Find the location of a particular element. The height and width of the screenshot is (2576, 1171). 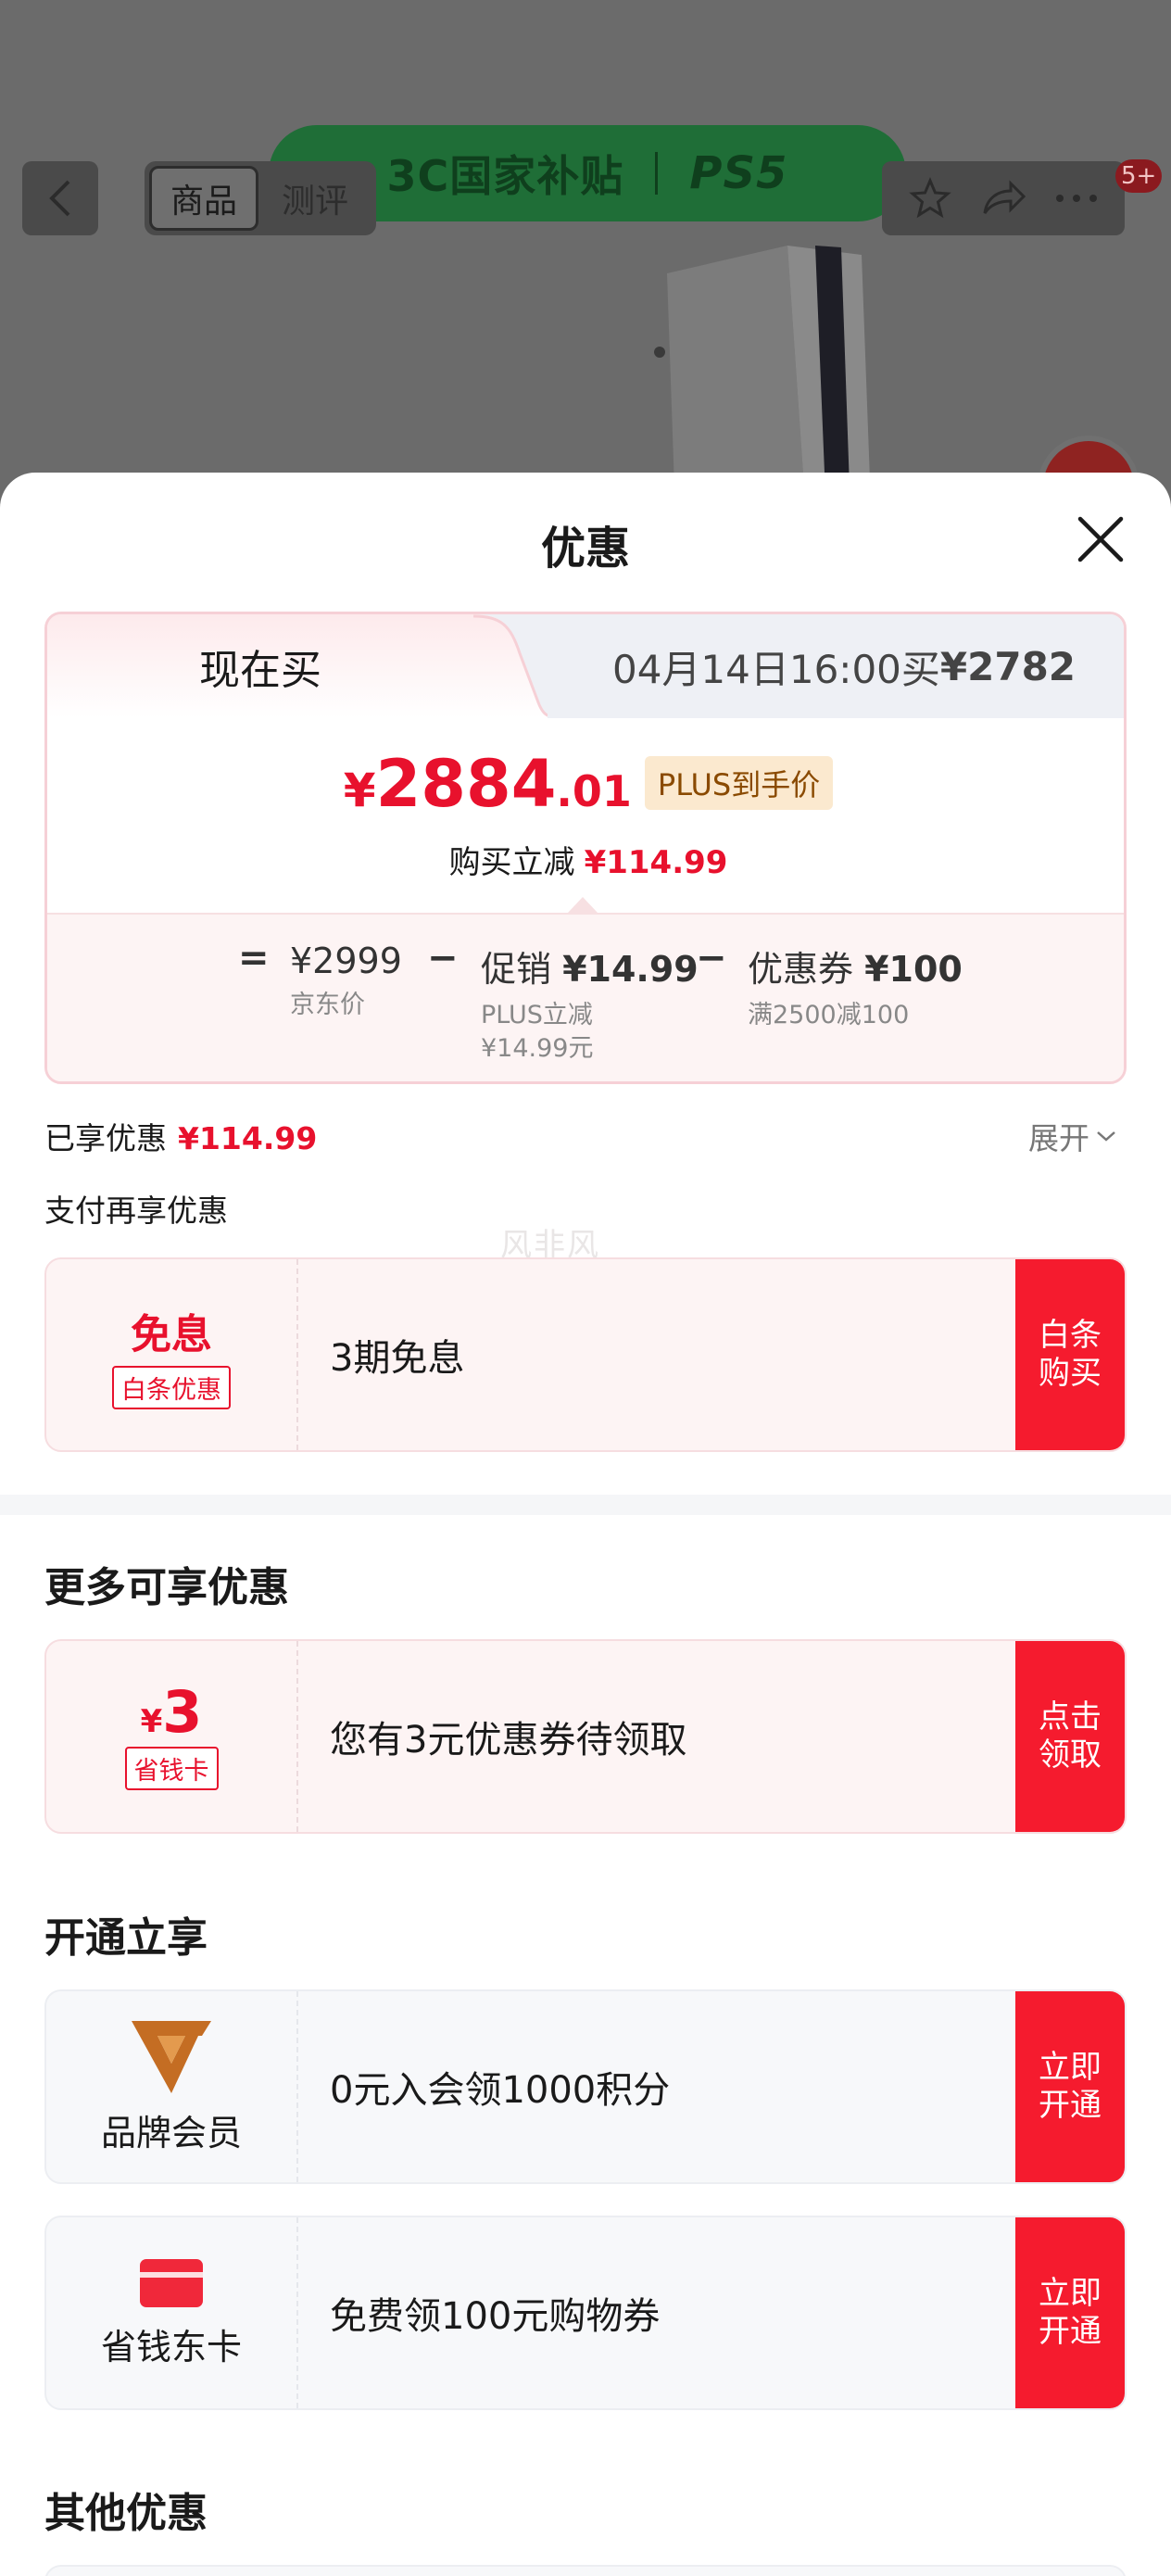

tab-buy-later: 04月14日16:00买 ¥2782 is located at coordinates (844, 666).